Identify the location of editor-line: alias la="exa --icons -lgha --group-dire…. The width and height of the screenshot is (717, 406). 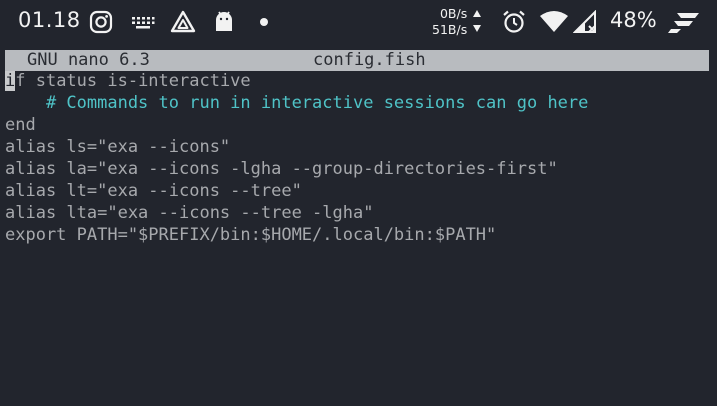
(357, 169).